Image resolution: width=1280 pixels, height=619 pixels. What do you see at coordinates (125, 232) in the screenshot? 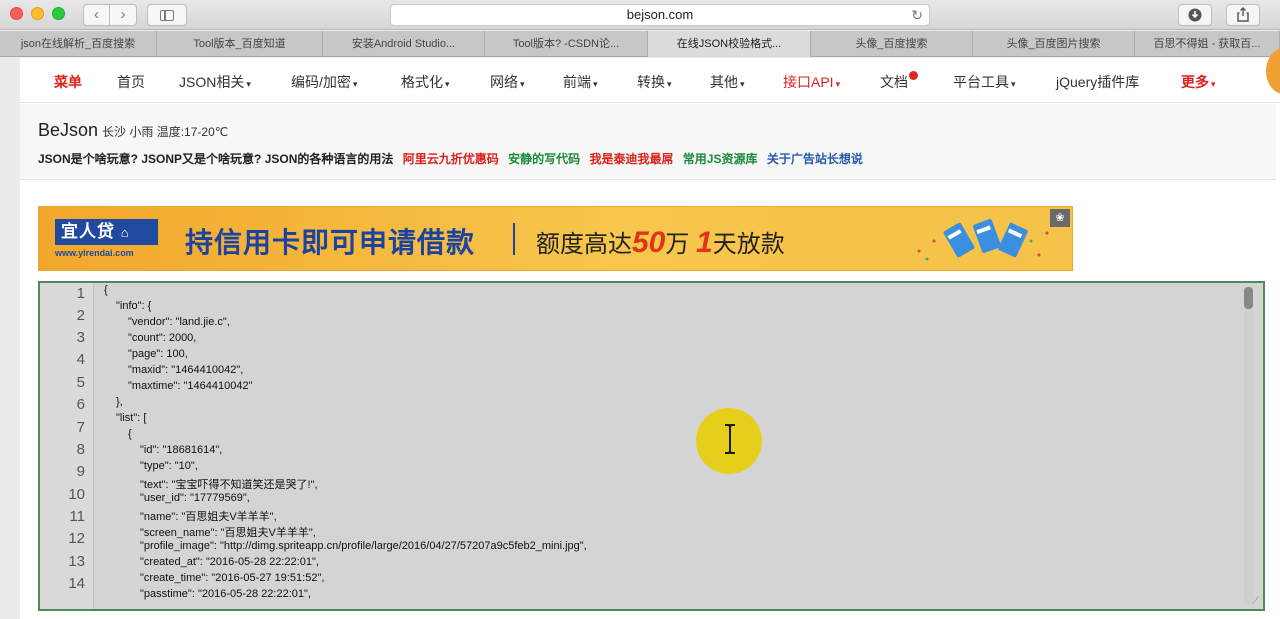
I see `logo-emblem-icon: ⌂` at bounding box center [125, 232].